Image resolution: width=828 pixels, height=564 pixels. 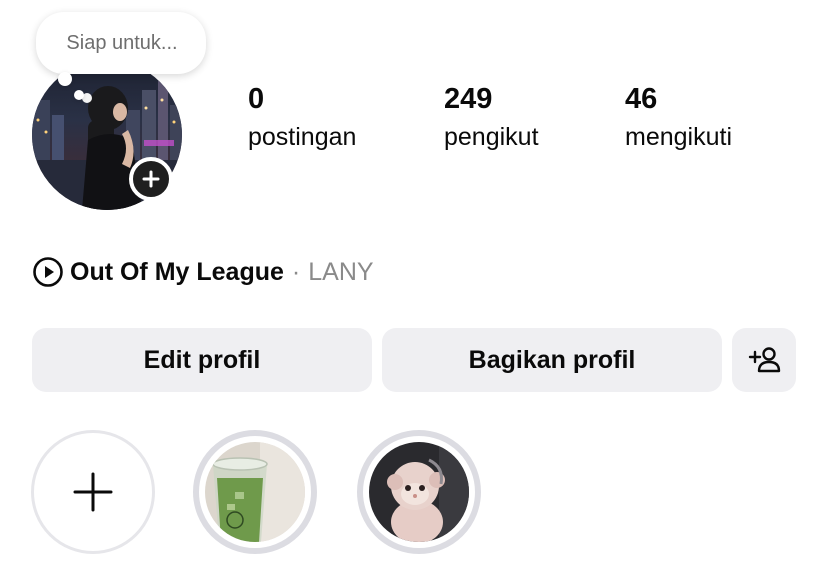 What do you see at coordinates (65, 79) in the screenshot?
I see `note-bubble-tail` at bounding box center [65, 79].